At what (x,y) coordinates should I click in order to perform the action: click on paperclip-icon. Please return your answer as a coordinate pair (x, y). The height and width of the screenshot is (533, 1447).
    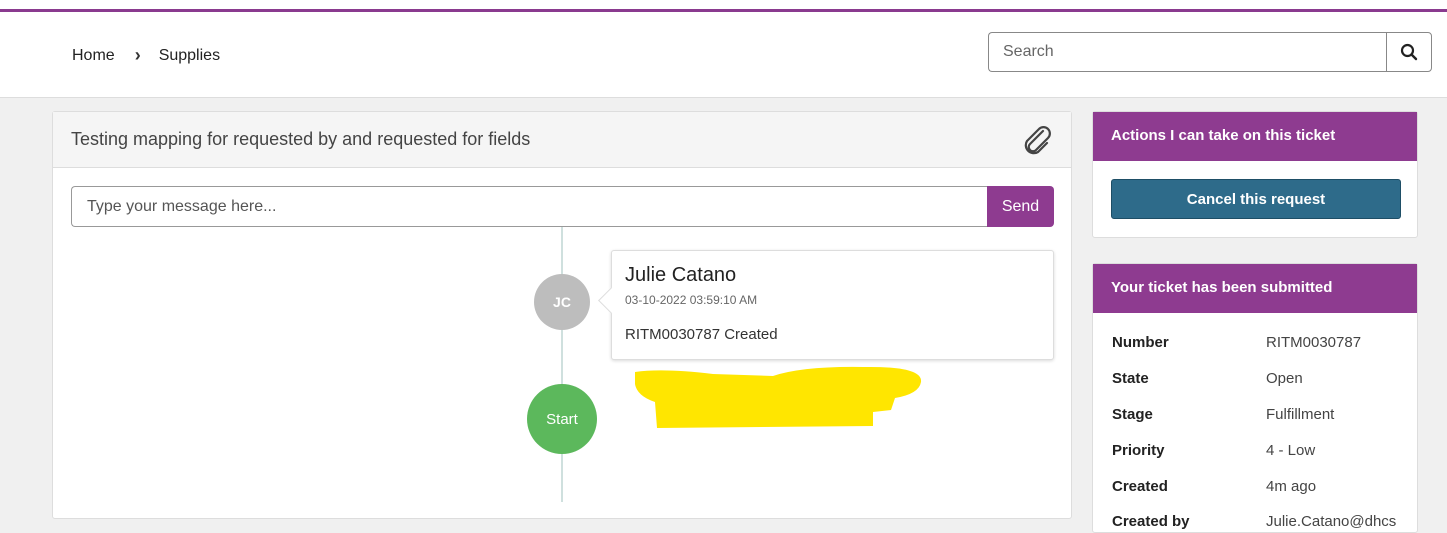
    Looking at the image, I should click on (1038, 141).